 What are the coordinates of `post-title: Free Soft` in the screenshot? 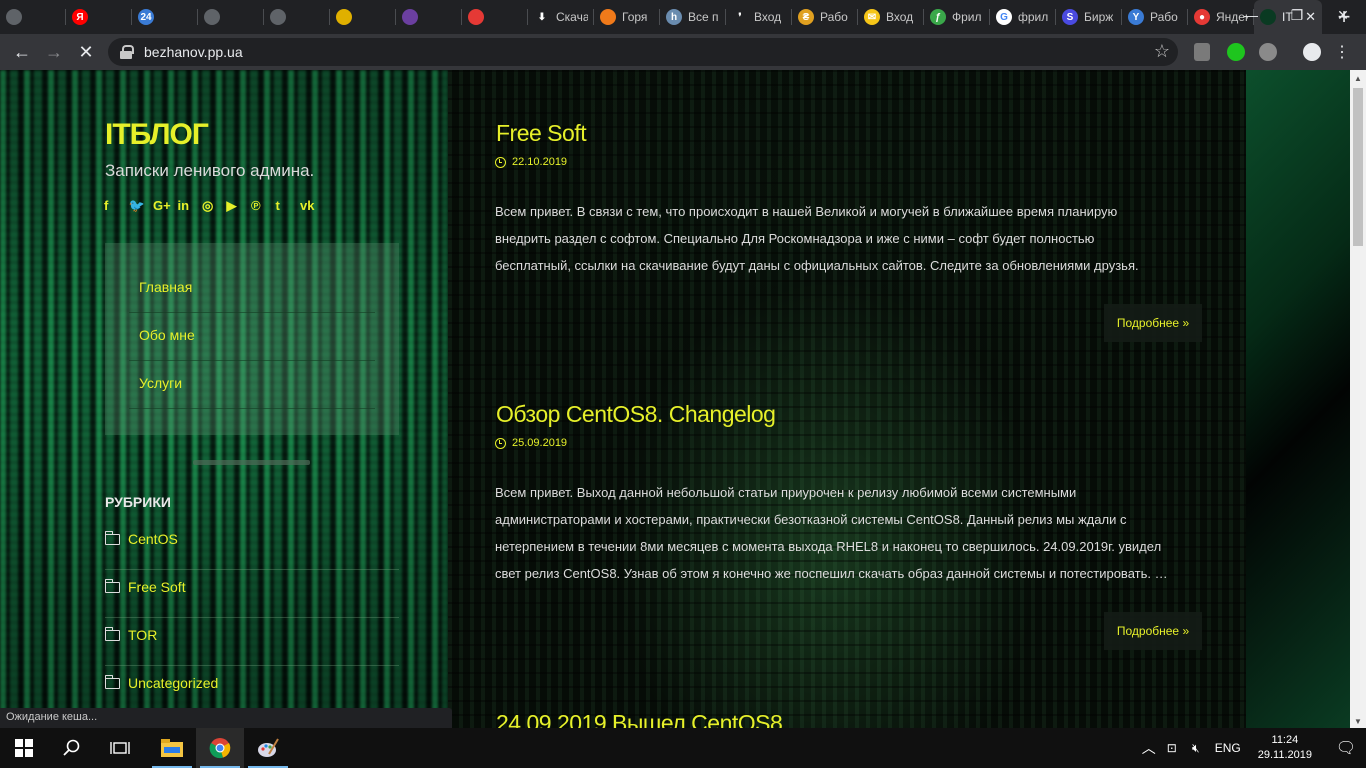 It's located at (541, 133).